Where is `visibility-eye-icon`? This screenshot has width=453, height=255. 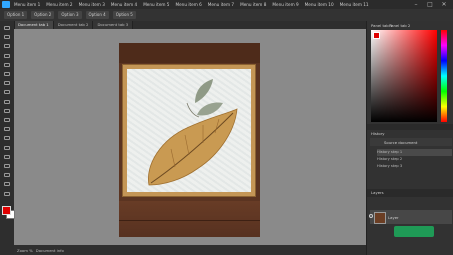 visibility-eye-icon is located at coordinates (371, 216).